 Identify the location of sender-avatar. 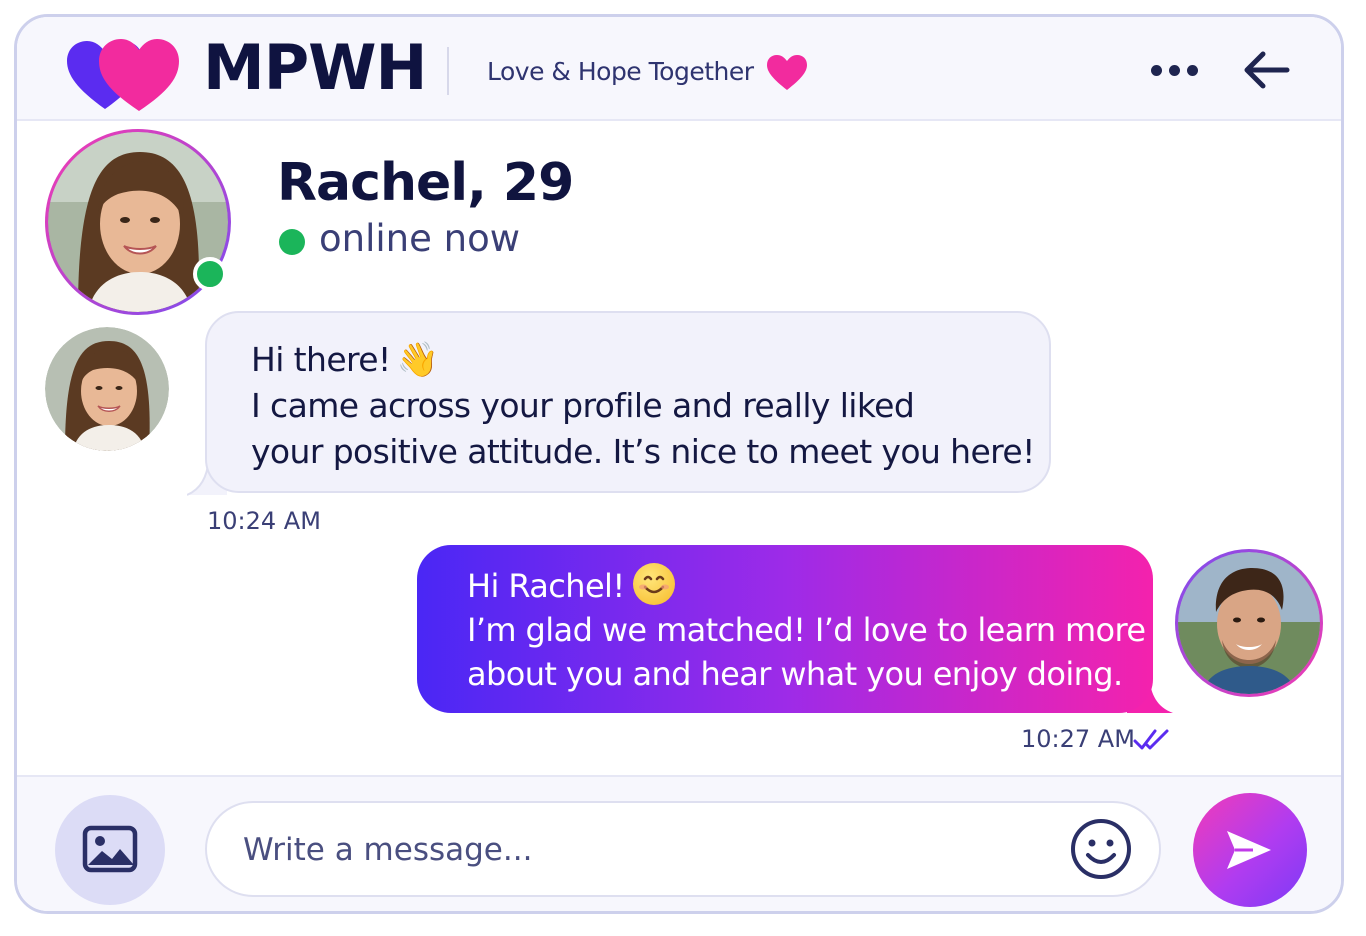
(107, 389).